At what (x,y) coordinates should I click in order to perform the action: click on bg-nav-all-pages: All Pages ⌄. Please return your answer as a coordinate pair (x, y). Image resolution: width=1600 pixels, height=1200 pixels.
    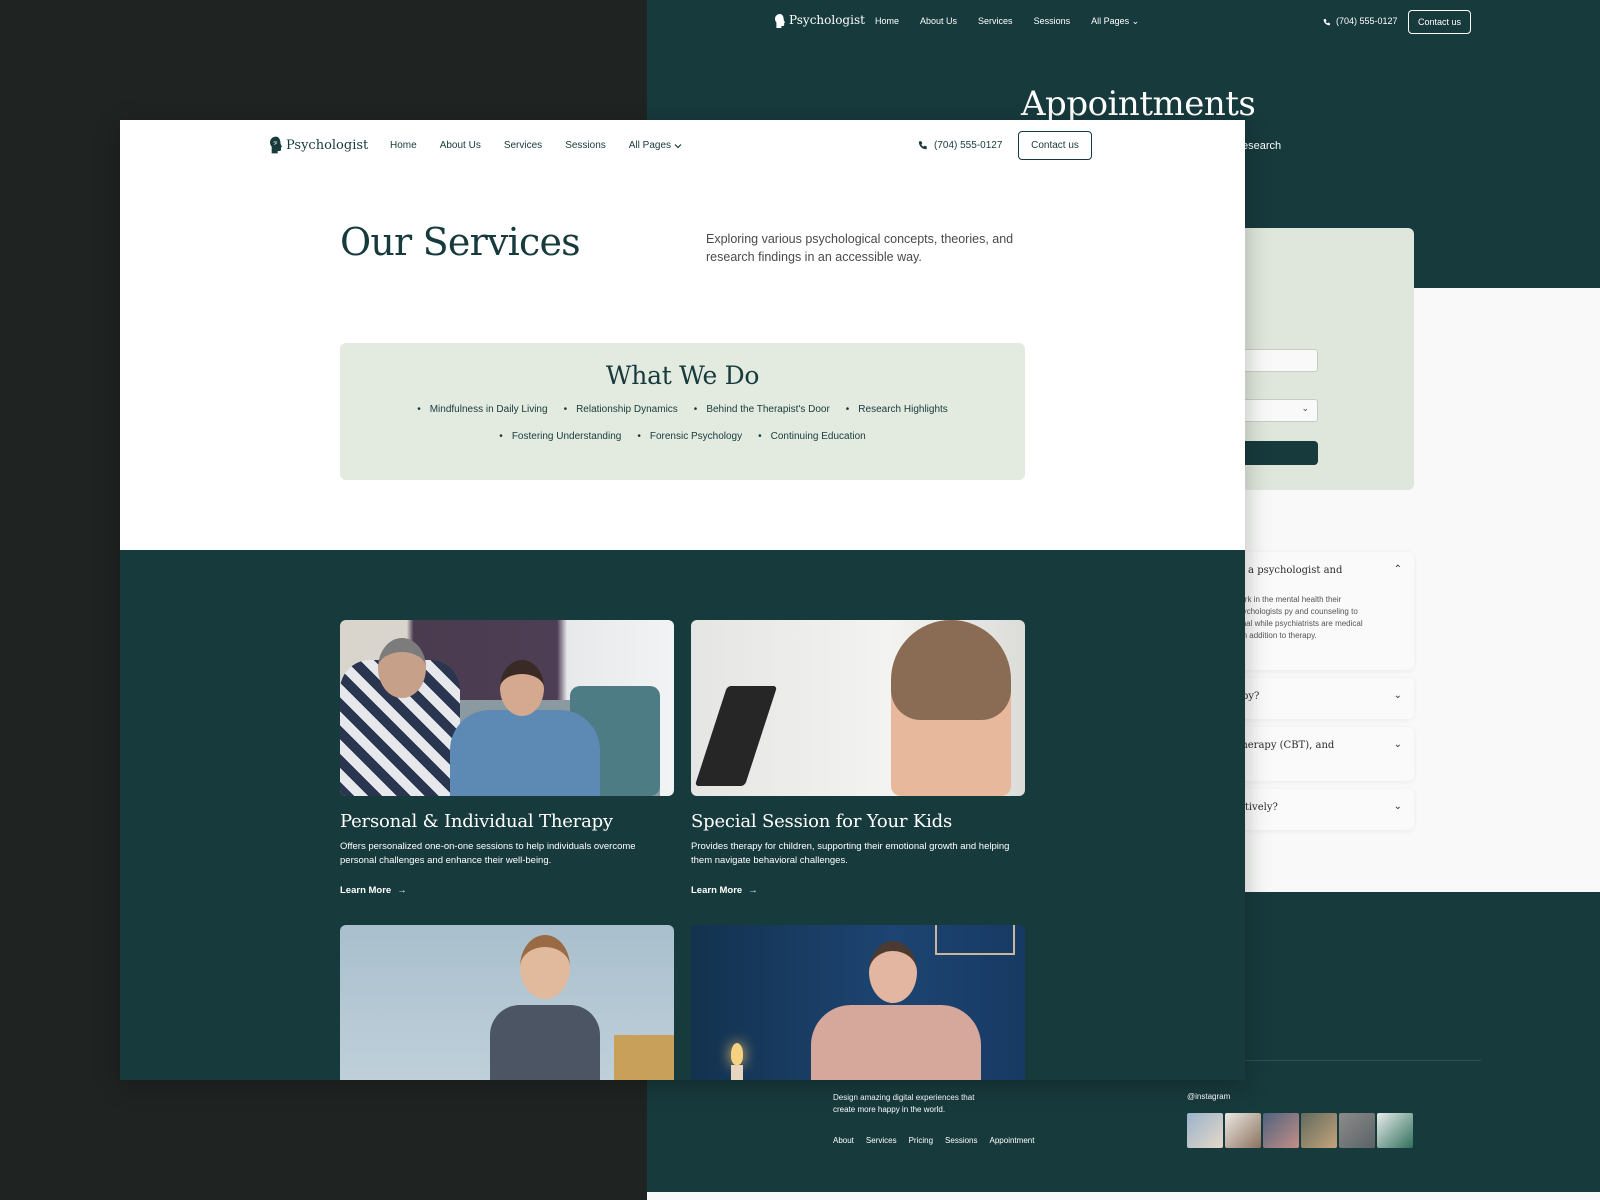
    Looking at the image, I should click on (1115, 21).